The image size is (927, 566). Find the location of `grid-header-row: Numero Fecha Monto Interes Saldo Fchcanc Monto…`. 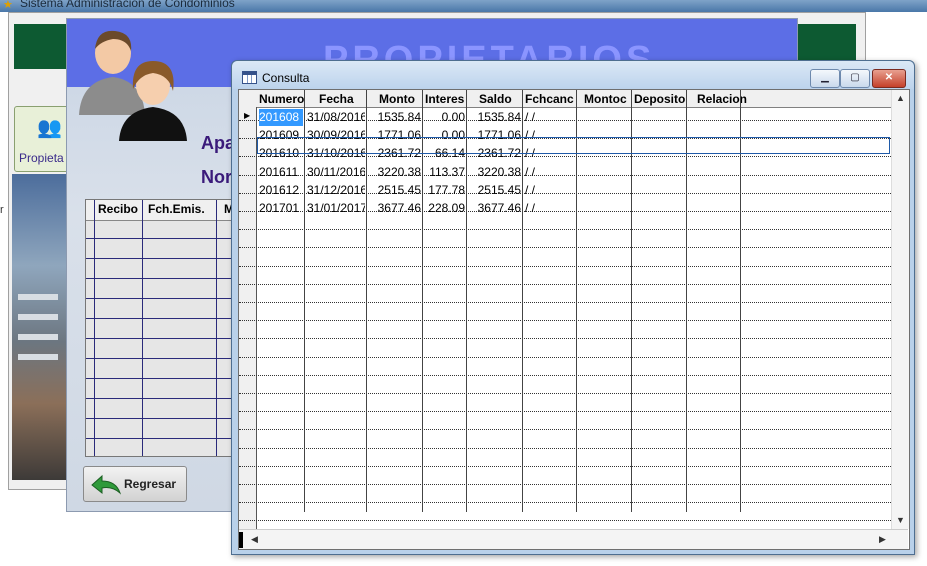

grid-header-row: Numero Fecha Monto Interes Saldo Fchcanc Monto… is located at coordinates (565, 99).